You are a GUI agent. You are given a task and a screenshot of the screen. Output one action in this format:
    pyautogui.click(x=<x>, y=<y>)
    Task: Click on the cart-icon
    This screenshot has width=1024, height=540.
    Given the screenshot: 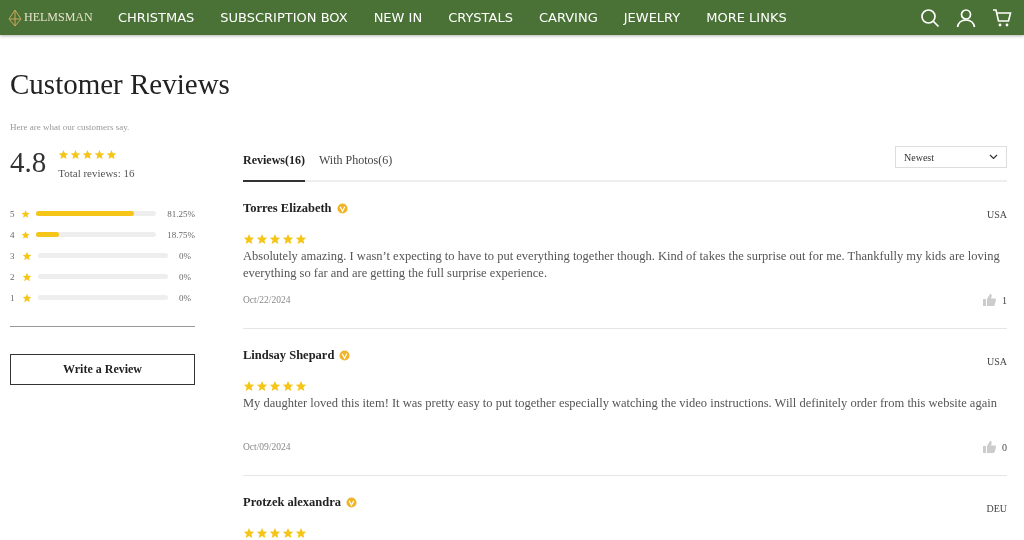 What is the action you would take?
    pyautogui.click(x=1002, y=17)
    